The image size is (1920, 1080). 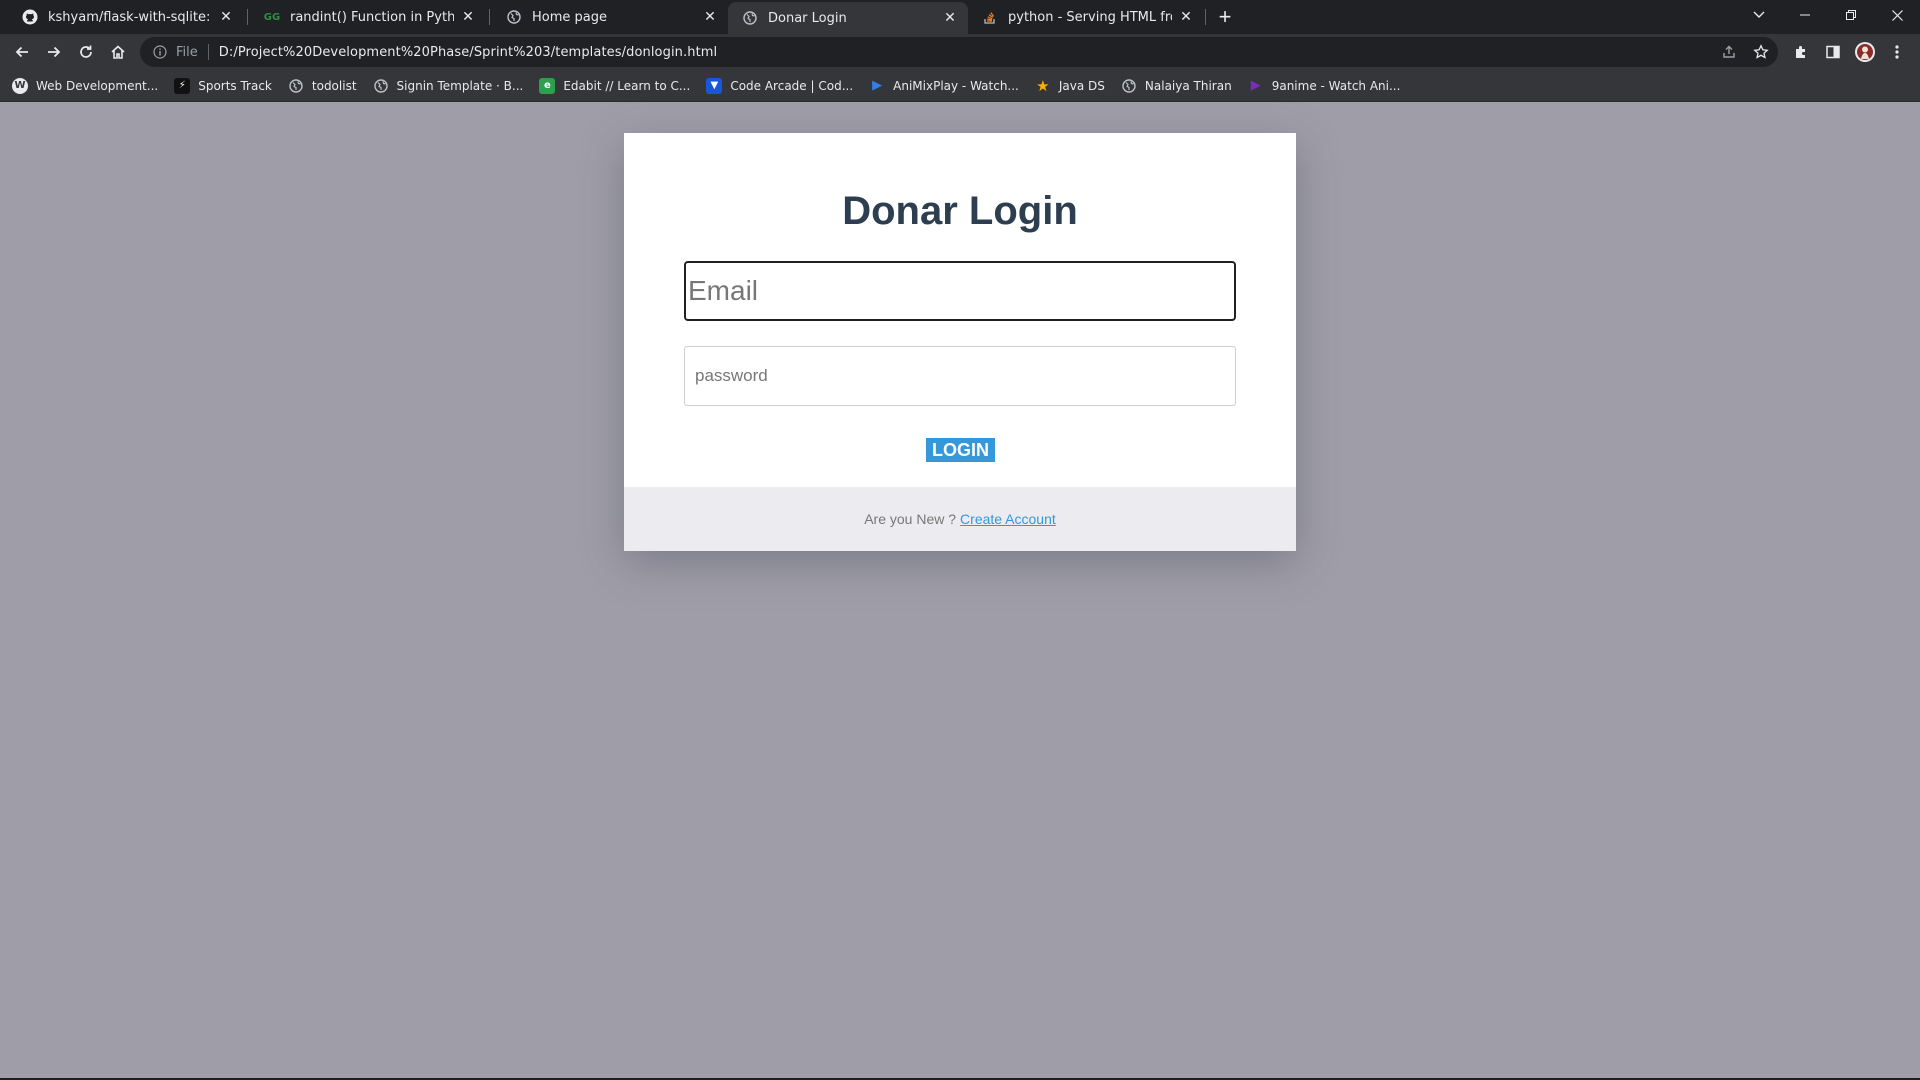 I want to click on stackoverflow-icon, so click(x=990, y=17).